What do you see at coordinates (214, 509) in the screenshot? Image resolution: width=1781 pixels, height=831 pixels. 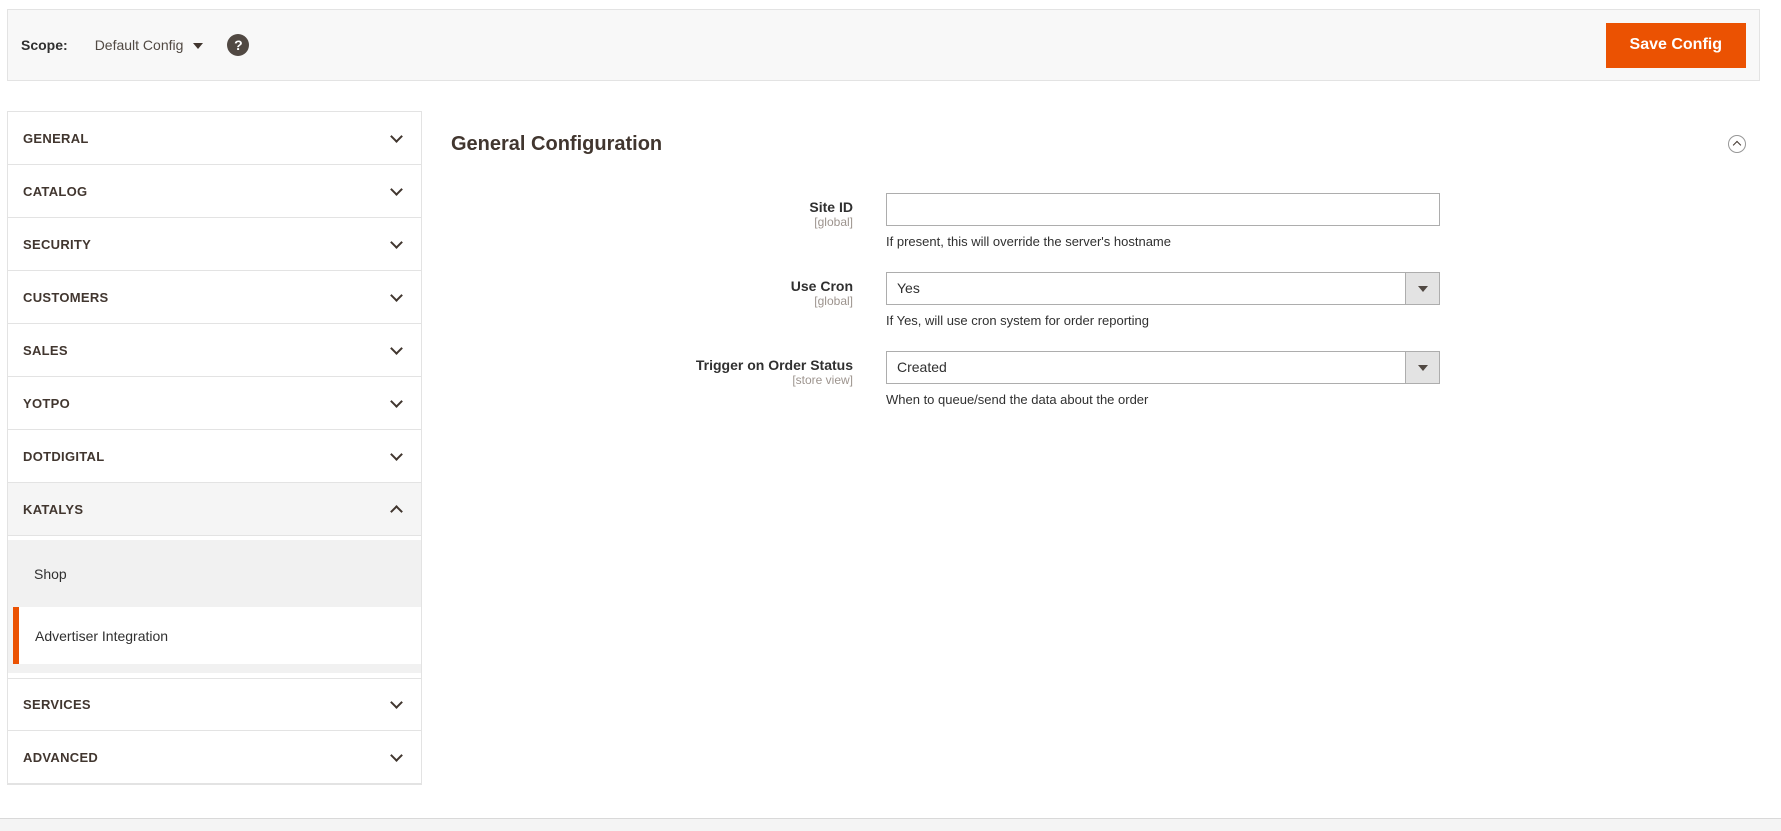 I see `sidebar-section-katalys: KATALYS` at bounding box center [214, 509].